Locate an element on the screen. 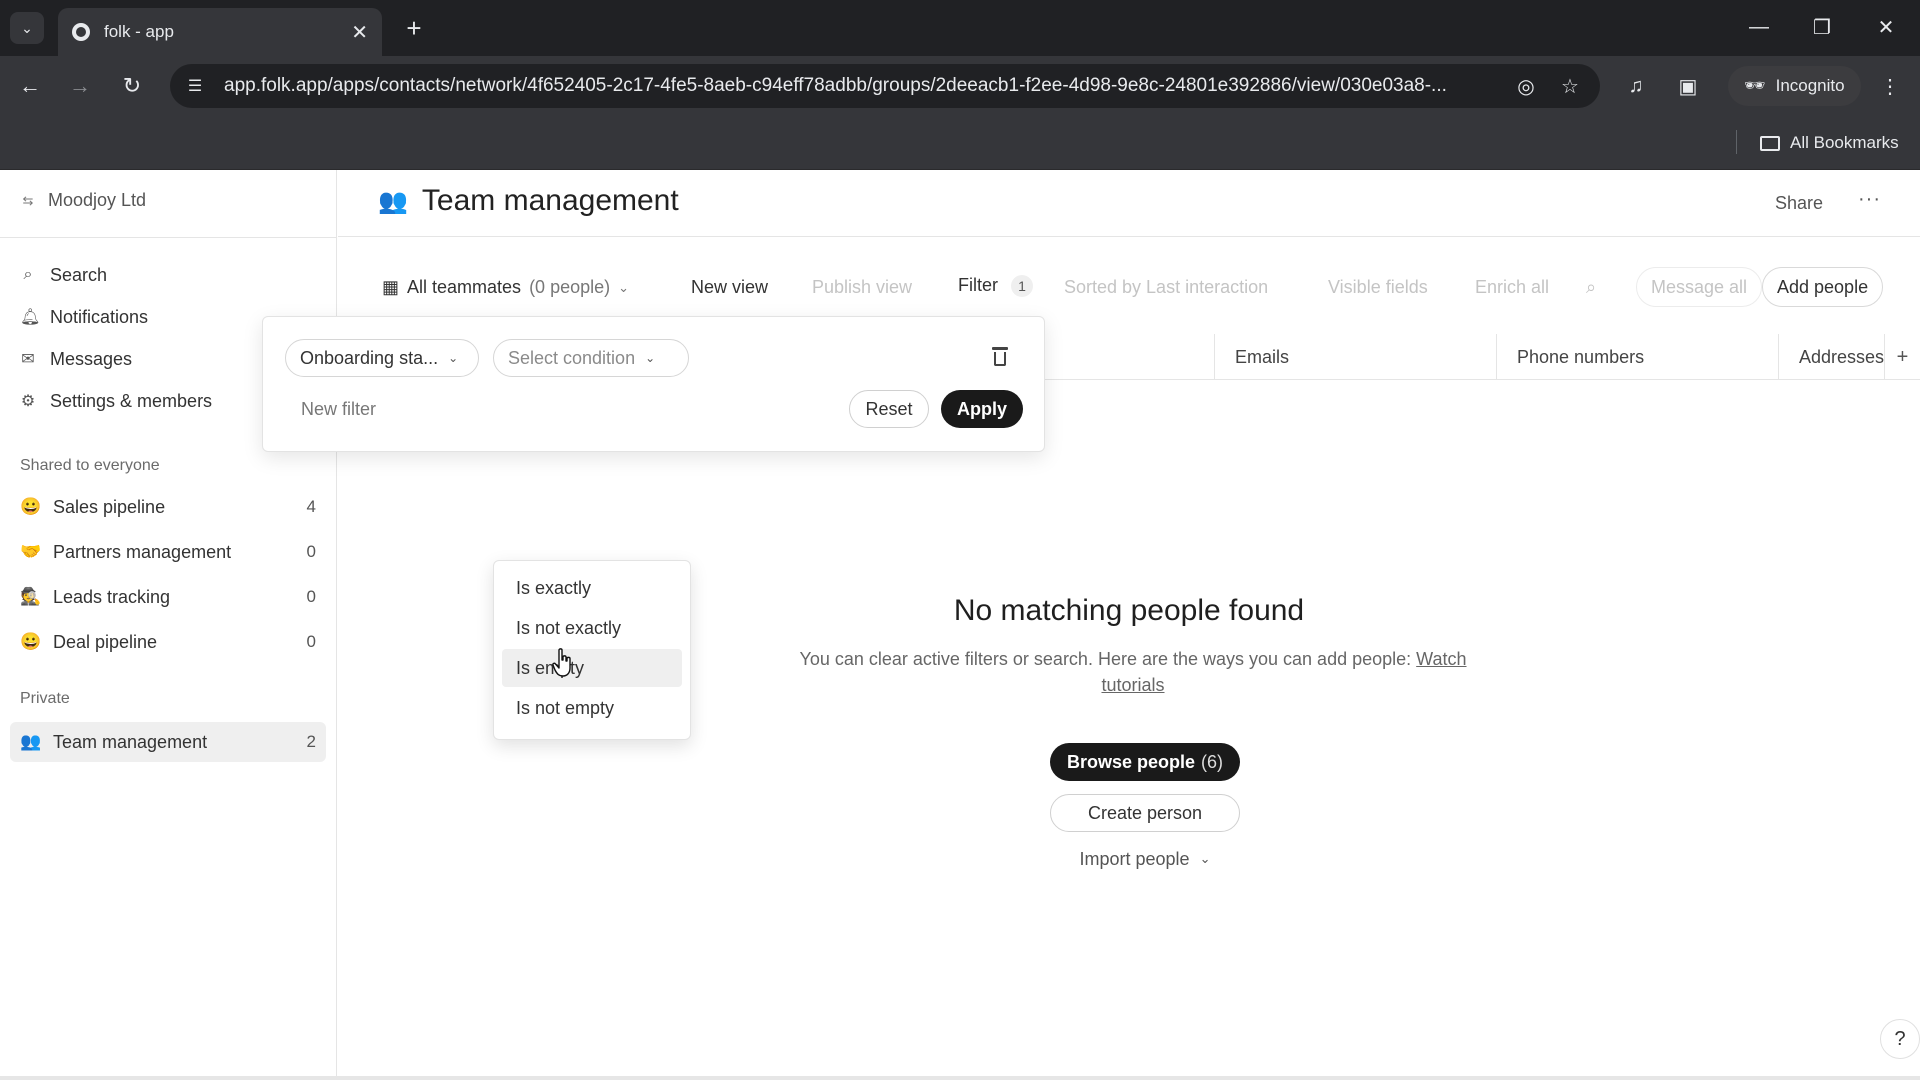  hand-cursor-icon is located at coordinates (561, 662).